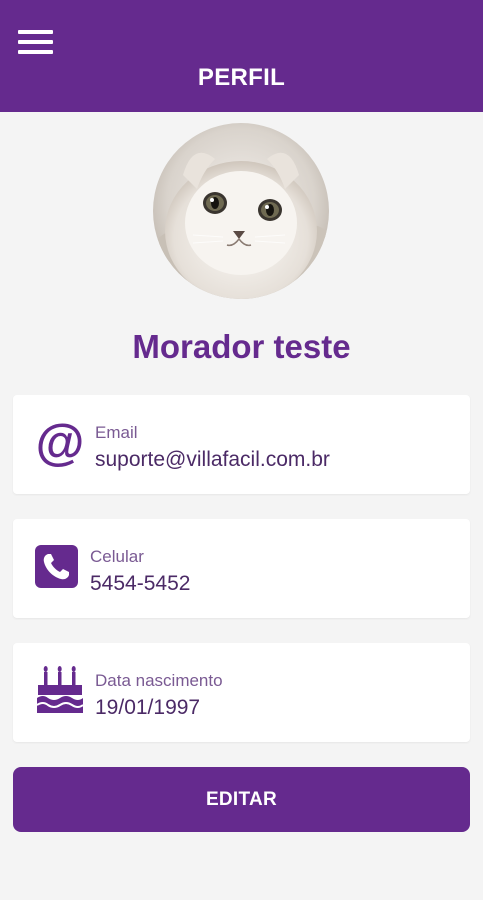  Describe the element at coordinates (56, 566) in the screenshot. I see `phone-icon` at that location.